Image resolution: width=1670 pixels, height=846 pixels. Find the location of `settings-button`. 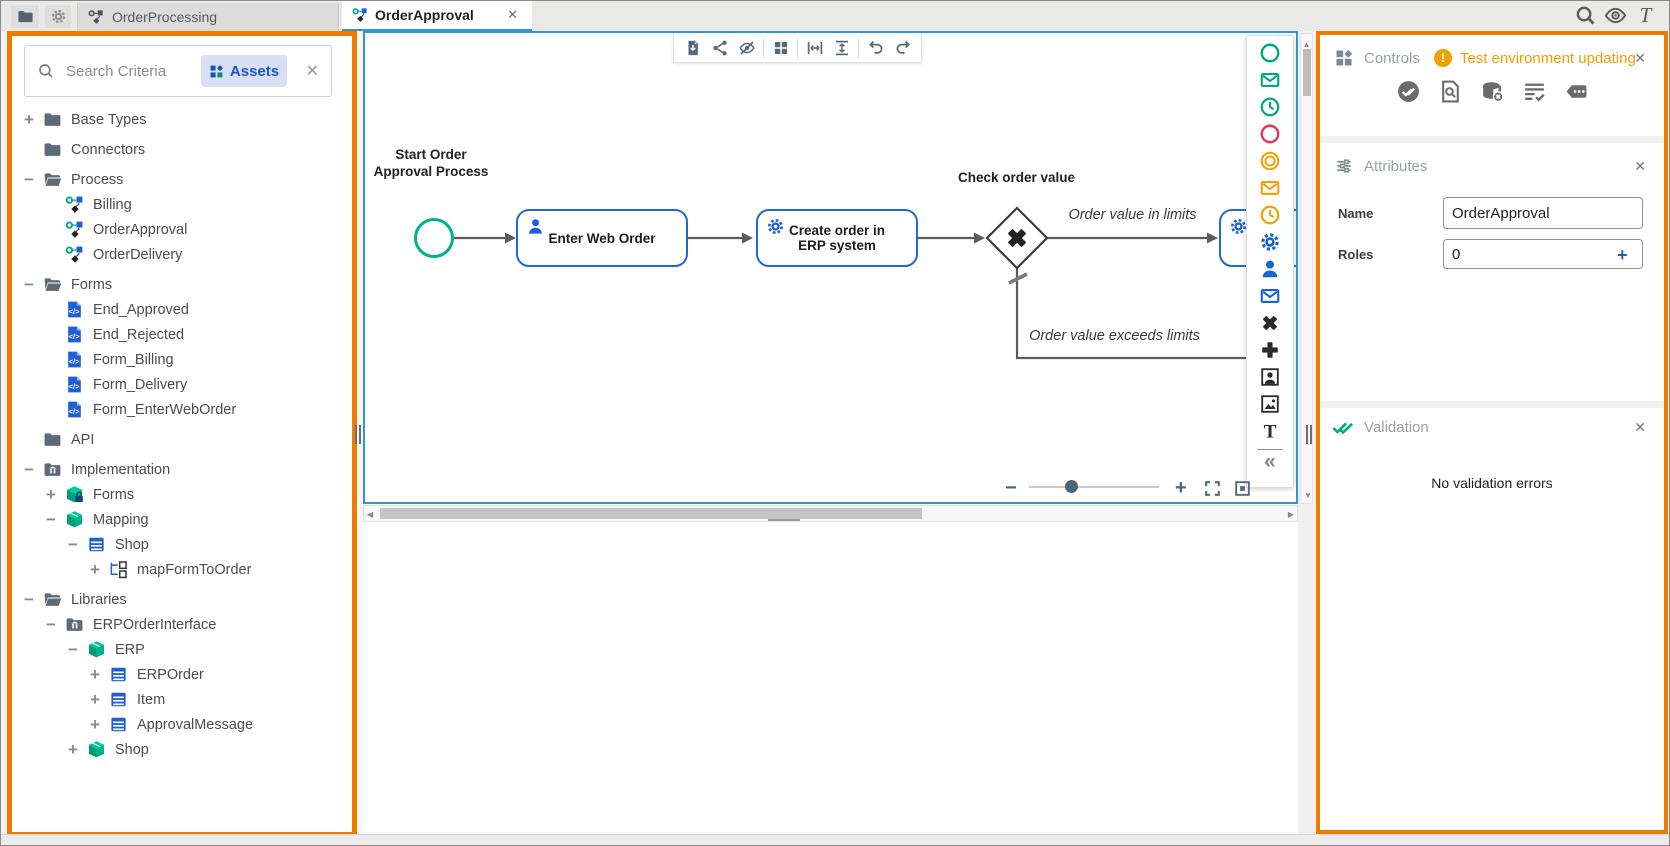

settings-button is located at coordinates (58, 16).